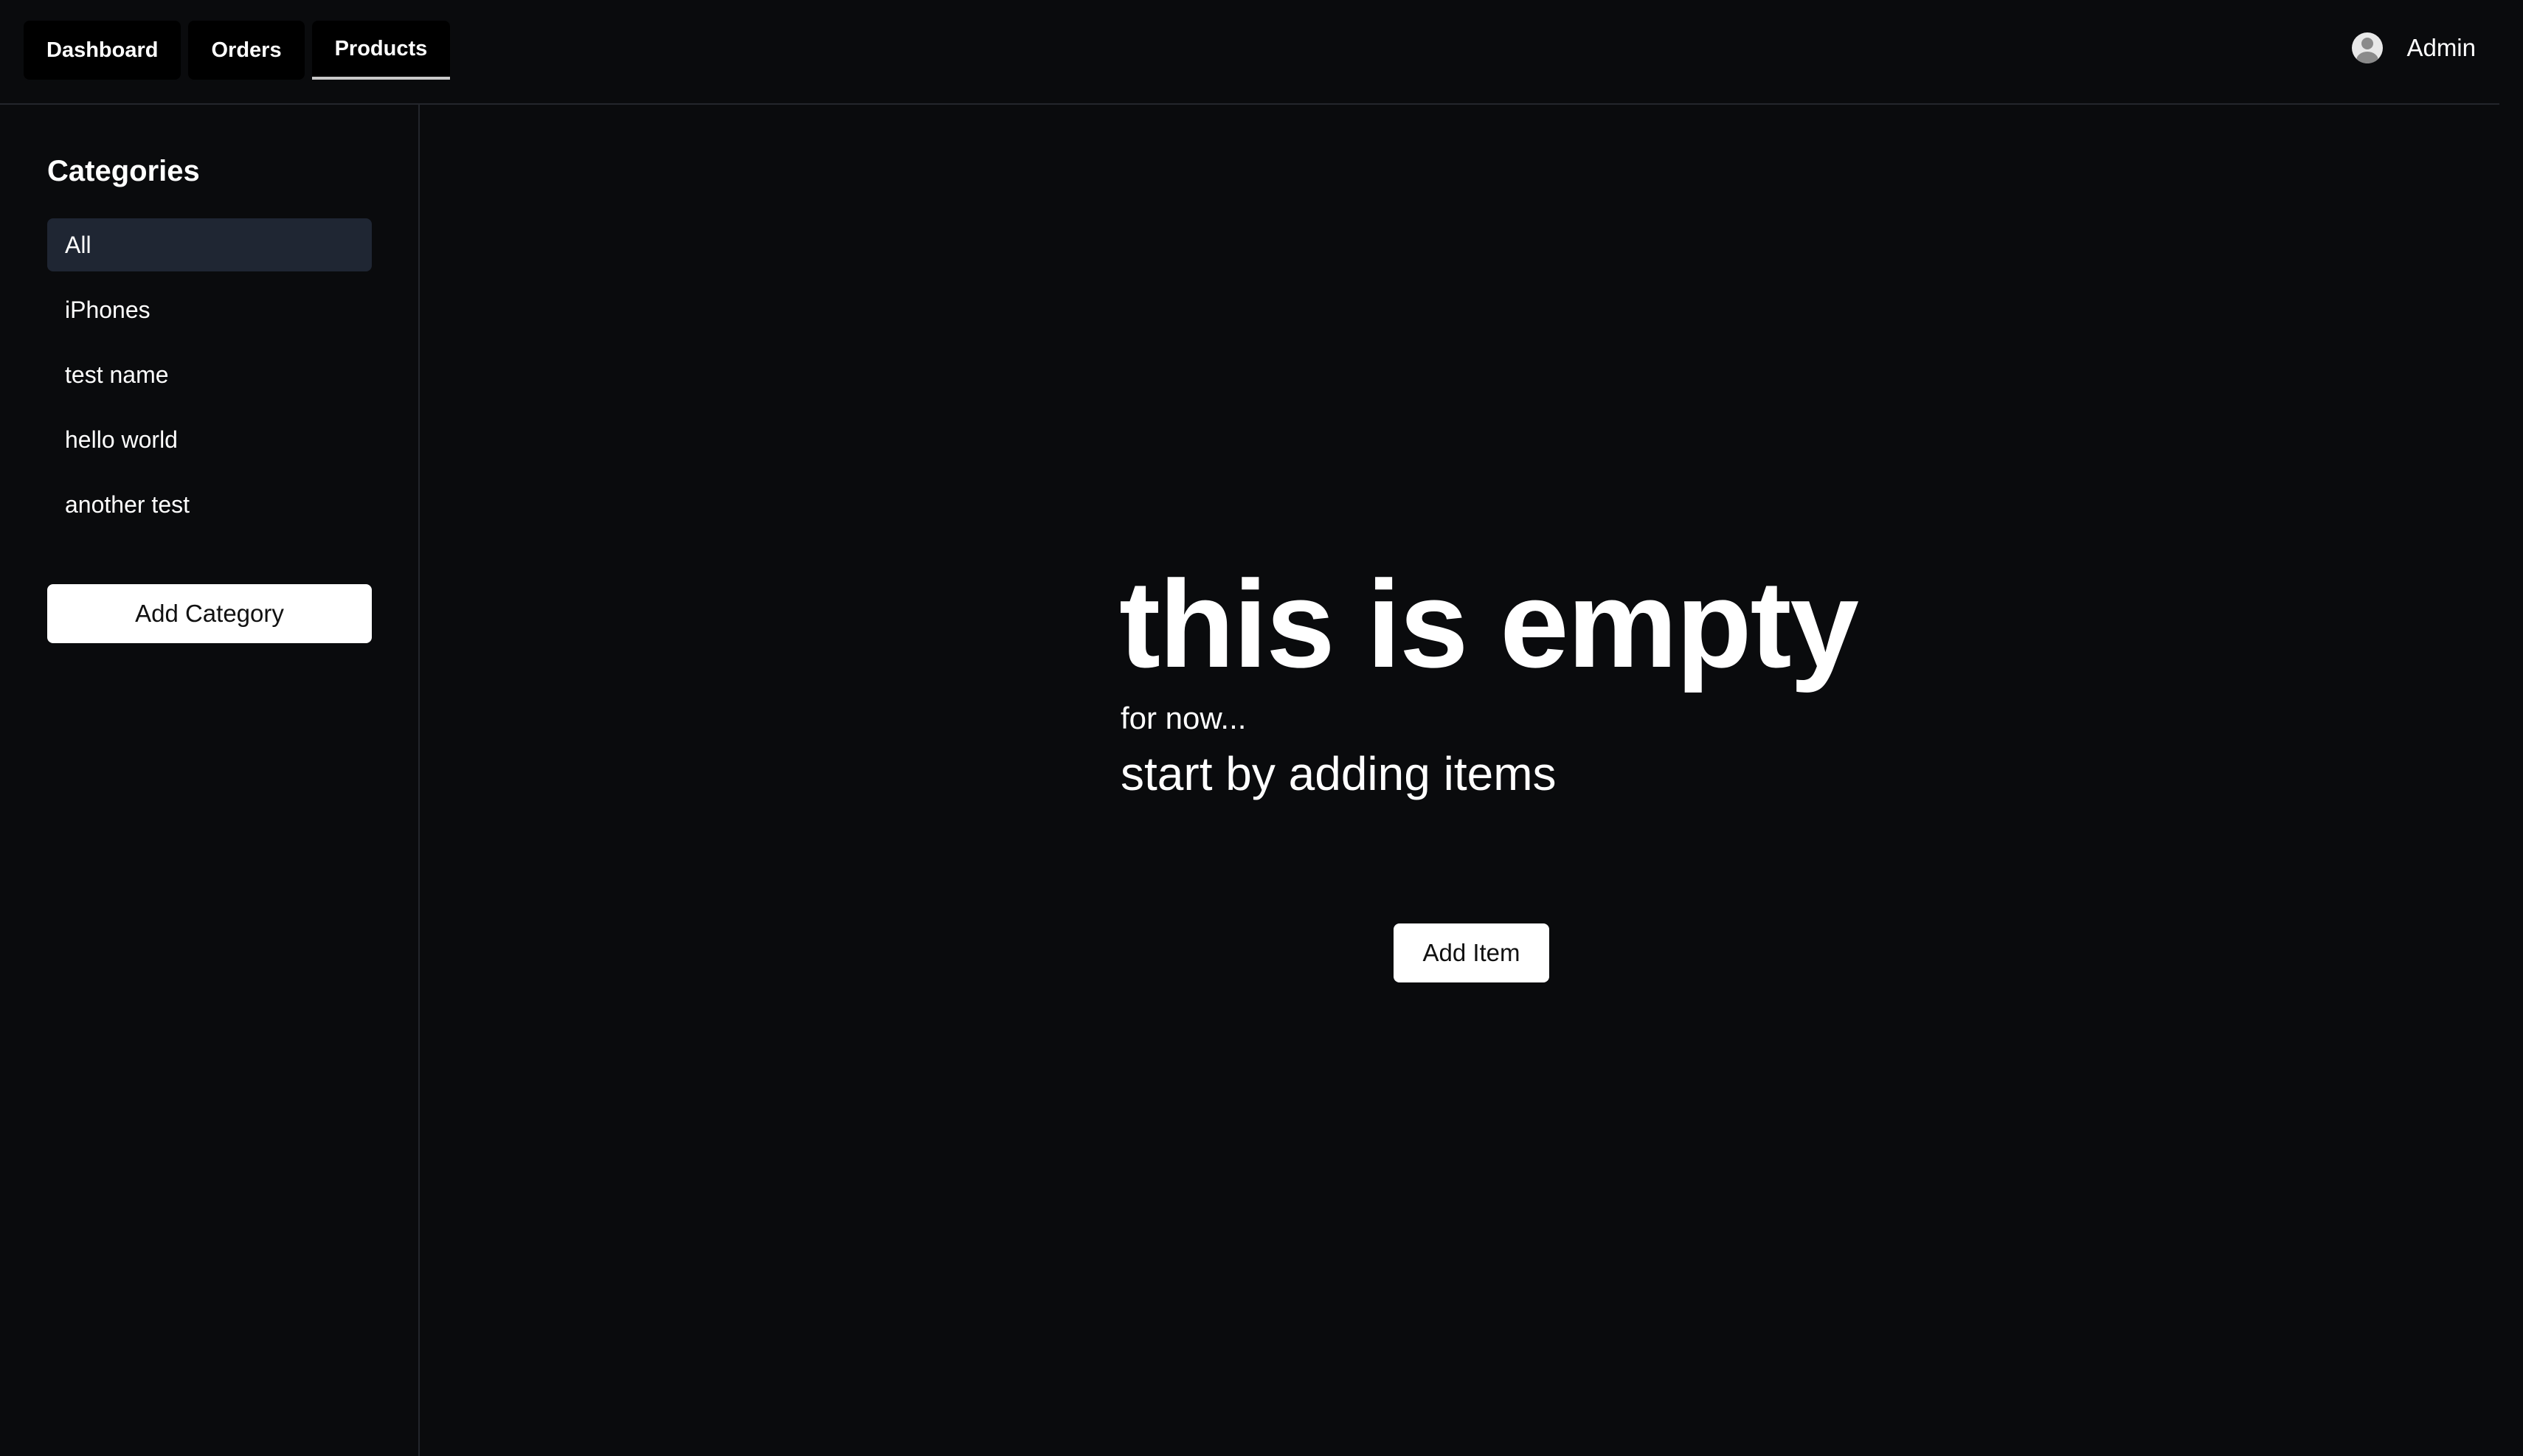  I want to click on tab-products: Products, so click(381, 50).